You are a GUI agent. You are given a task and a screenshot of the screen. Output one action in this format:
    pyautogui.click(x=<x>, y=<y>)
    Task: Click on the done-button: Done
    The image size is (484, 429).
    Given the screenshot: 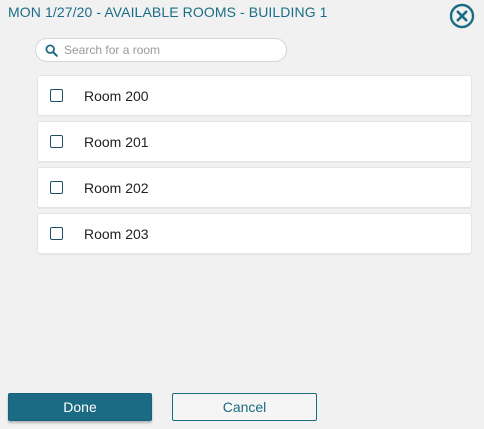 What is the action you would take?
    pyautogui.click(x=80, y=407)
    